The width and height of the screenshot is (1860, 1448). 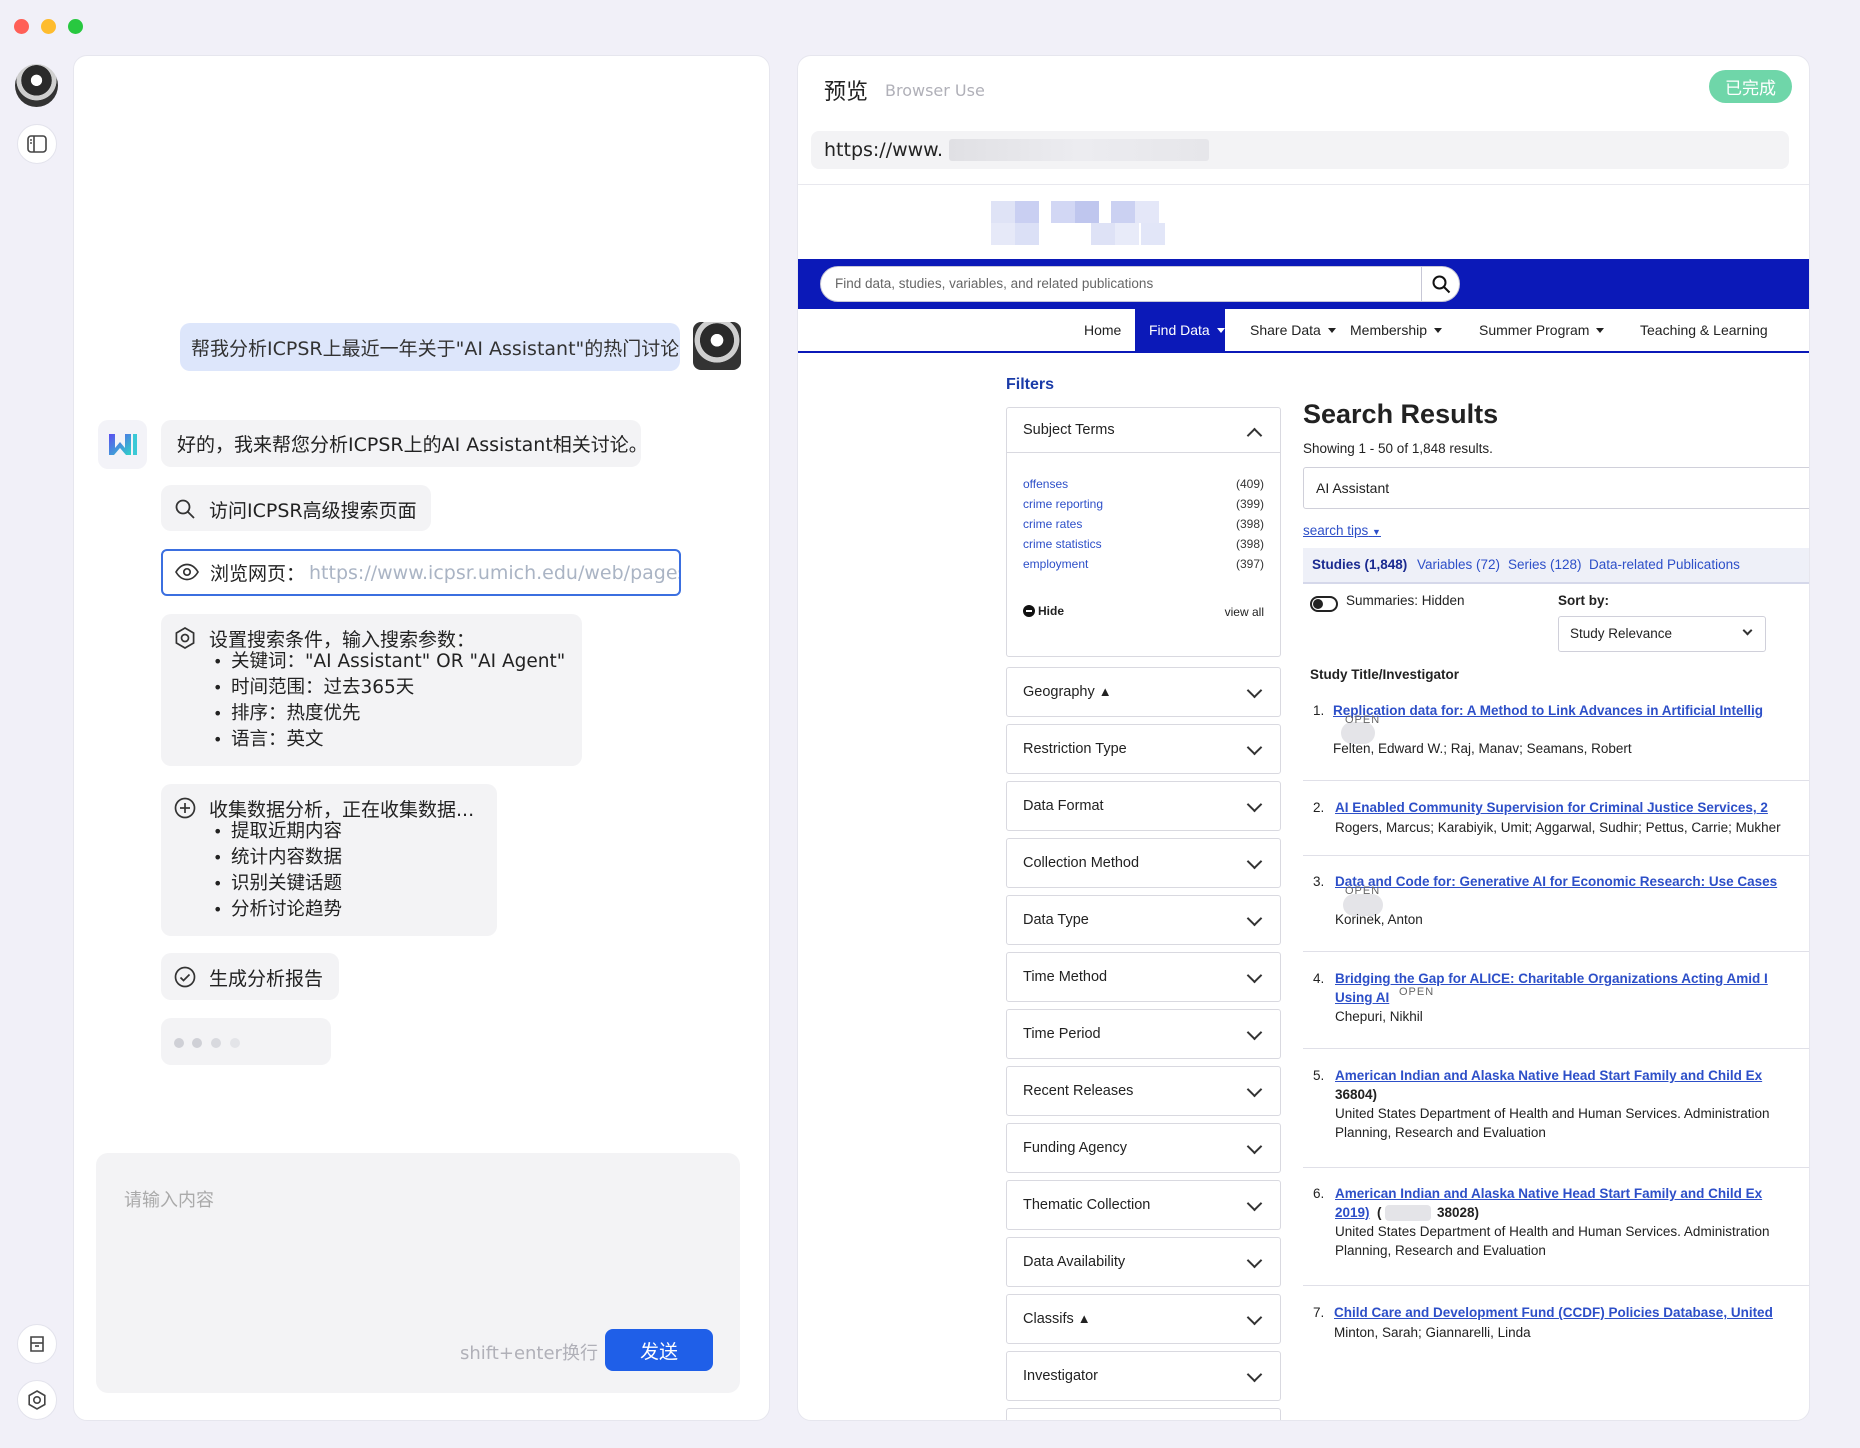 What do you see at coordinates (48, 26) in the screenshot?
I see `window-minimize-button` at bounding box center [48, 26].